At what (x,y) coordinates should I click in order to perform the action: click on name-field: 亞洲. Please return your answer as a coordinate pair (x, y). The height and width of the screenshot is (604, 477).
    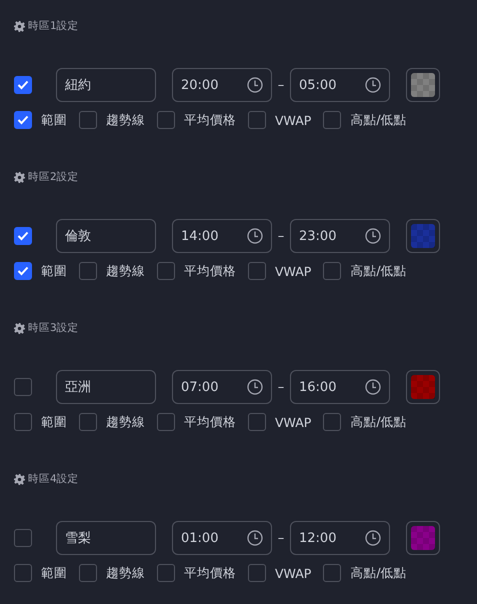
    Looking at the image, I should click on (106, 387).